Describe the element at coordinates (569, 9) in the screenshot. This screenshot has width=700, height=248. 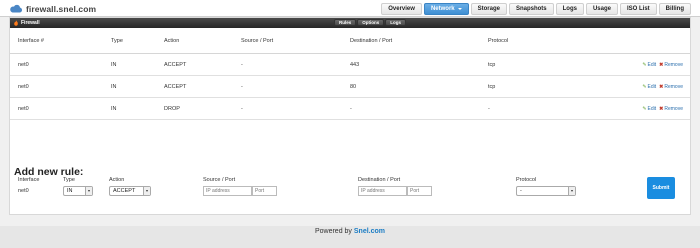
I see `tab-logs: Logs` at that location.